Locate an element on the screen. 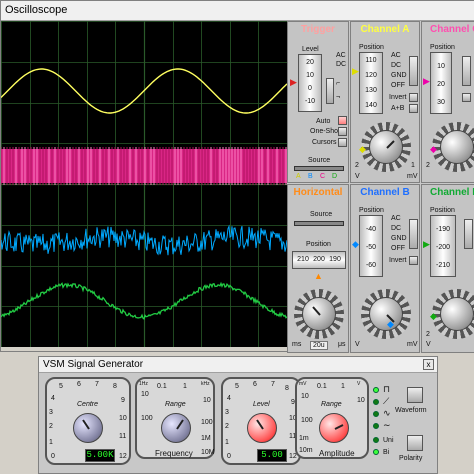  sine-wave-icon: ∼ is located at coordinates (387, 425).